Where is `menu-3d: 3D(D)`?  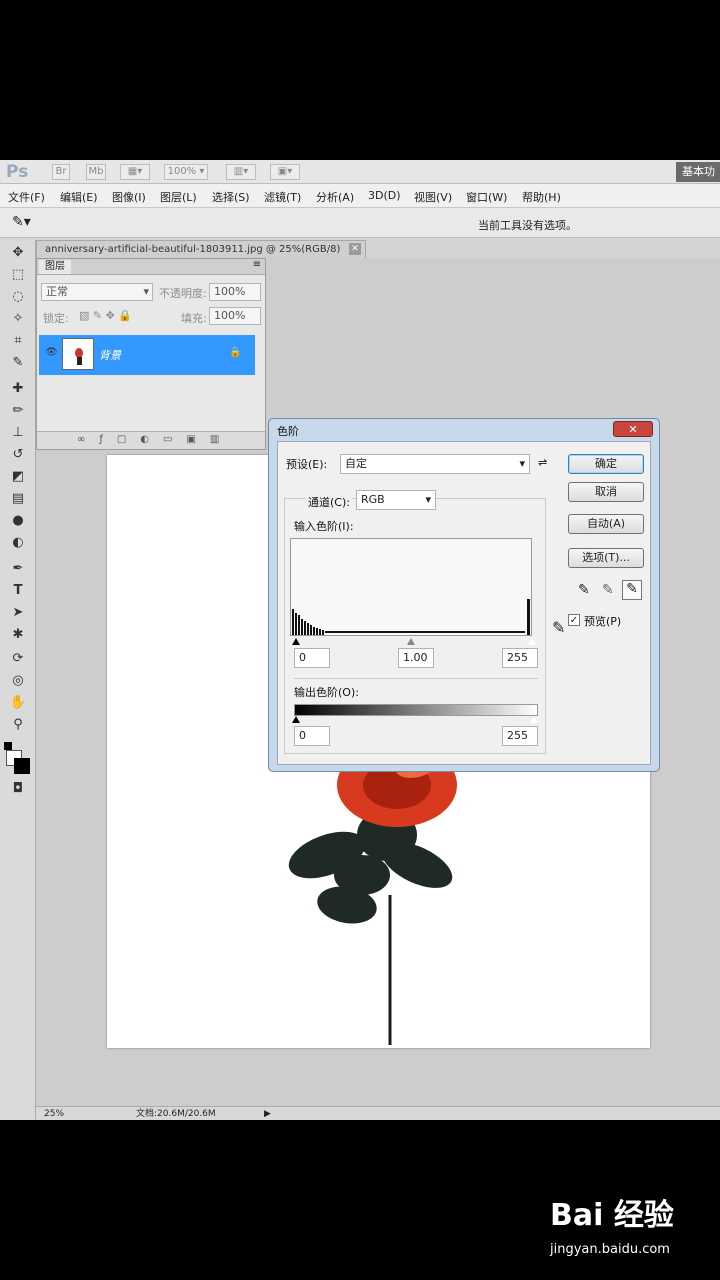 menu-3d: 3D(D) is located at coordinates (384, 195).